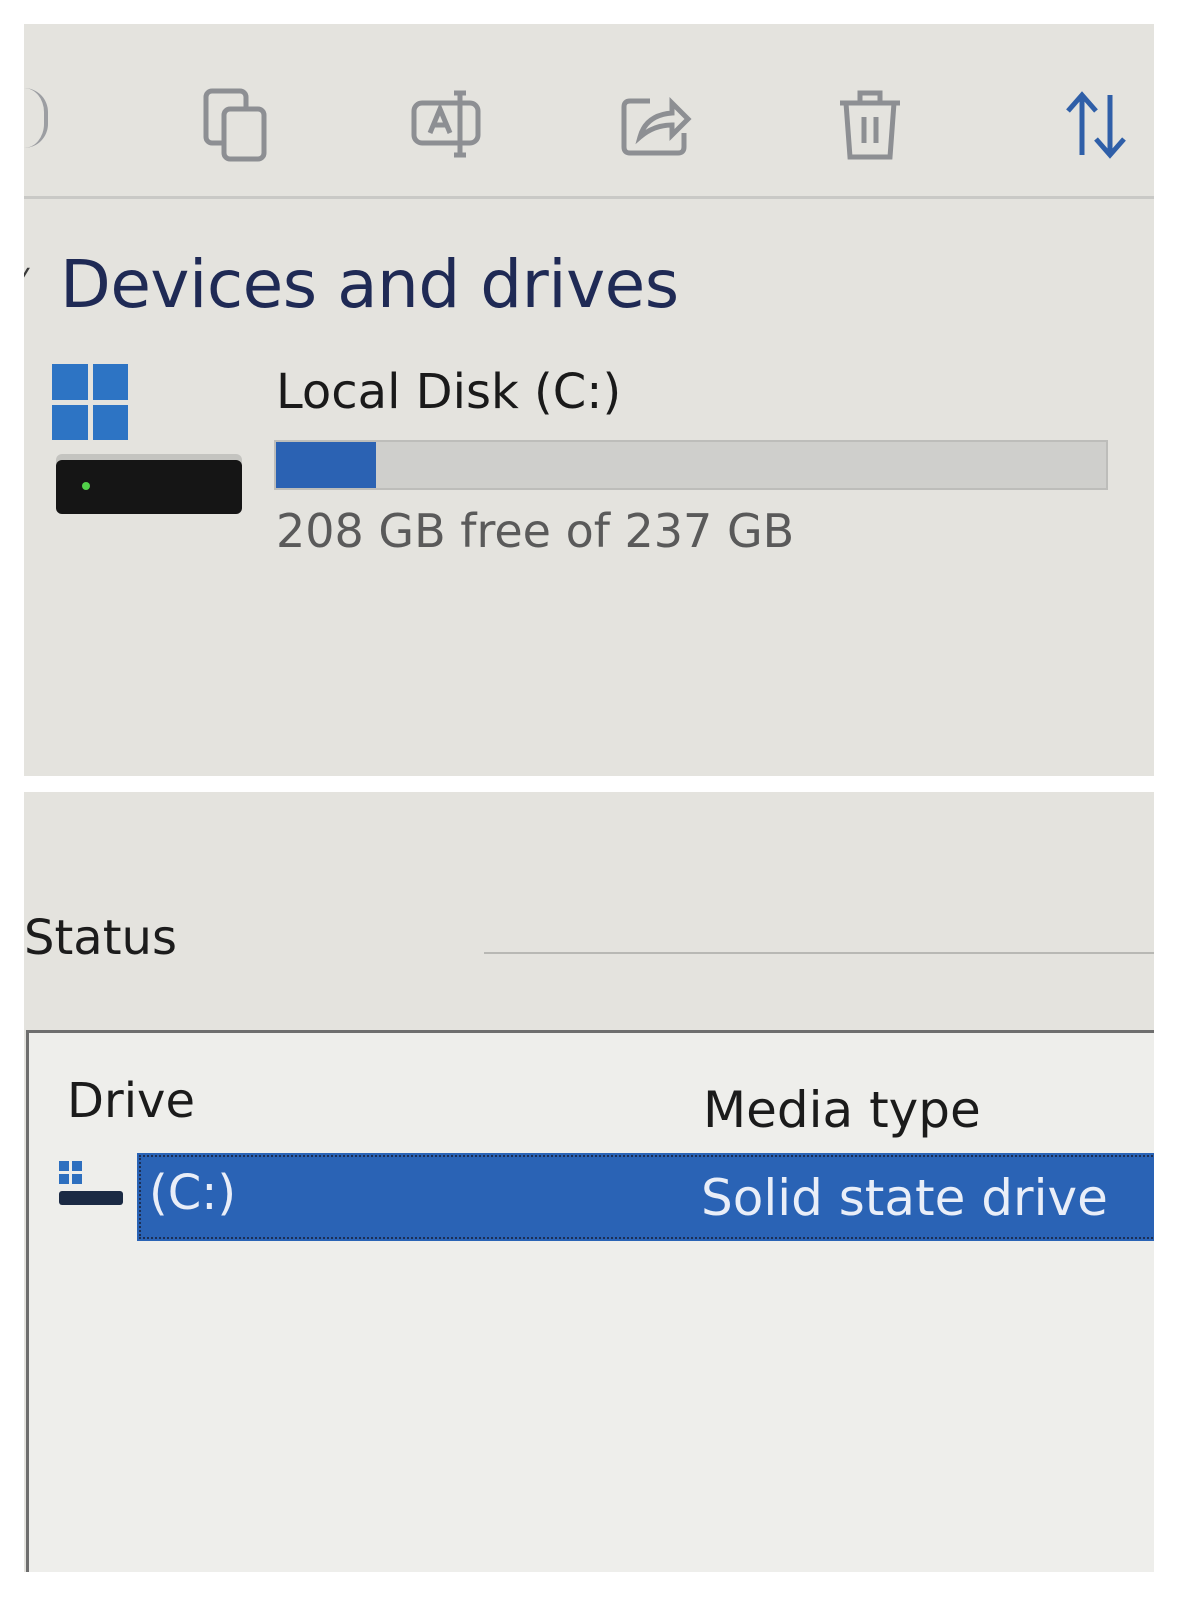 This screenshot has height=1600, width=1201. I want to click on column-header-drive: Drive, so click(131, 1101).